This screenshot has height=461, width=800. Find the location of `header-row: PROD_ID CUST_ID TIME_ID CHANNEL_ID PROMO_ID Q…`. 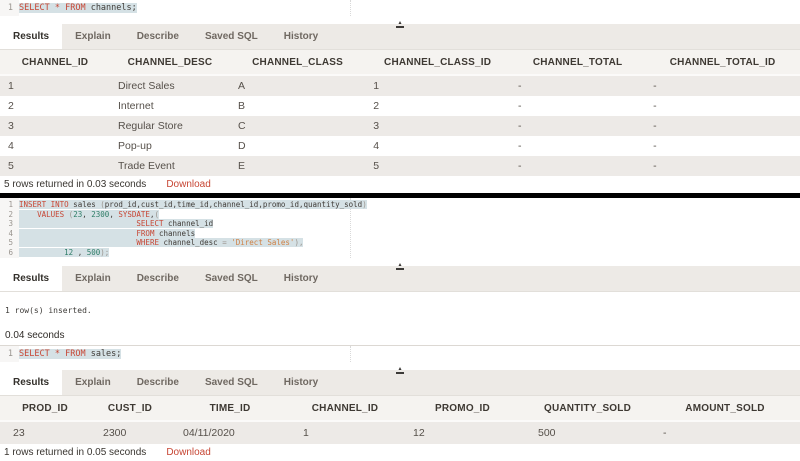

header-row: PROD_ID CUST_ID TIME_ID CHANNEL_ID PROMO_ID Q… is located at coordinates (400, 409).